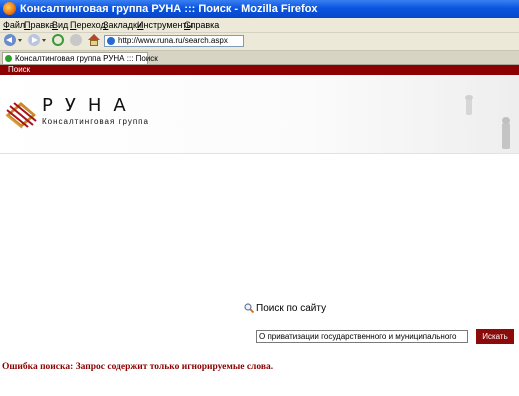 The image size is (519, 396). I want to click on stop-icon, so click(76, 40).